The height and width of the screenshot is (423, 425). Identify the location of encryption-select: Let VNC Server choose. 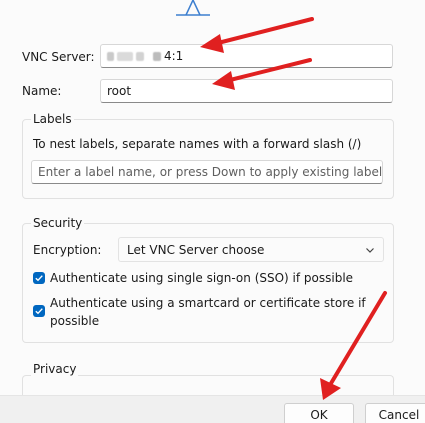
(251, 249).